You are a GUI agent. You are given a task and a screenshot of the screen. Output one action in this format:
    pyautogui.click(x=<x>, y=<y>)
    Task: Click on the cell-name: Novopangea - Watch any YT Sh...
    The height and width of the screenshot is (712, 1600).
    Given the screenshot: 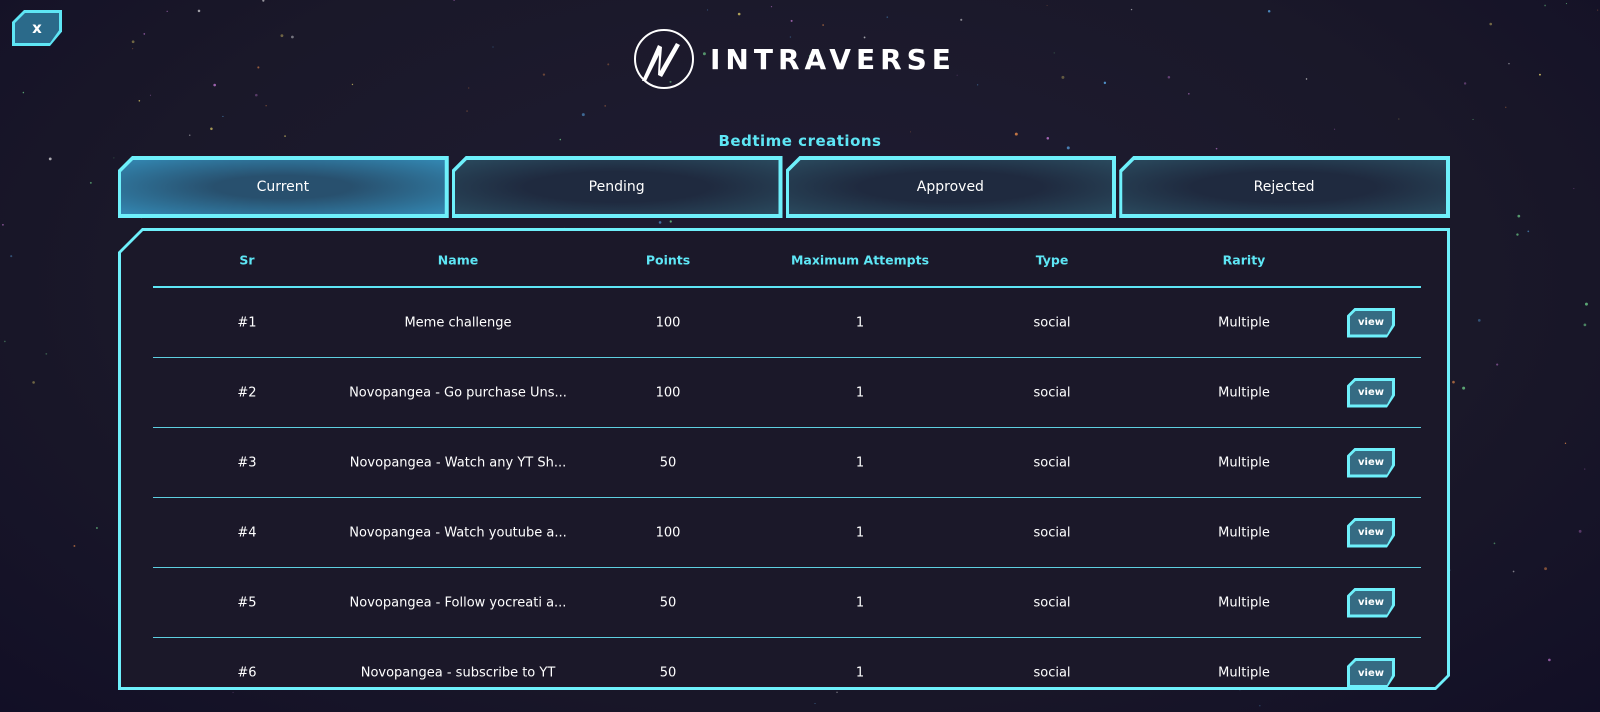 What is the action you would take?
    pyautogui.click(x=458, y=462)
    